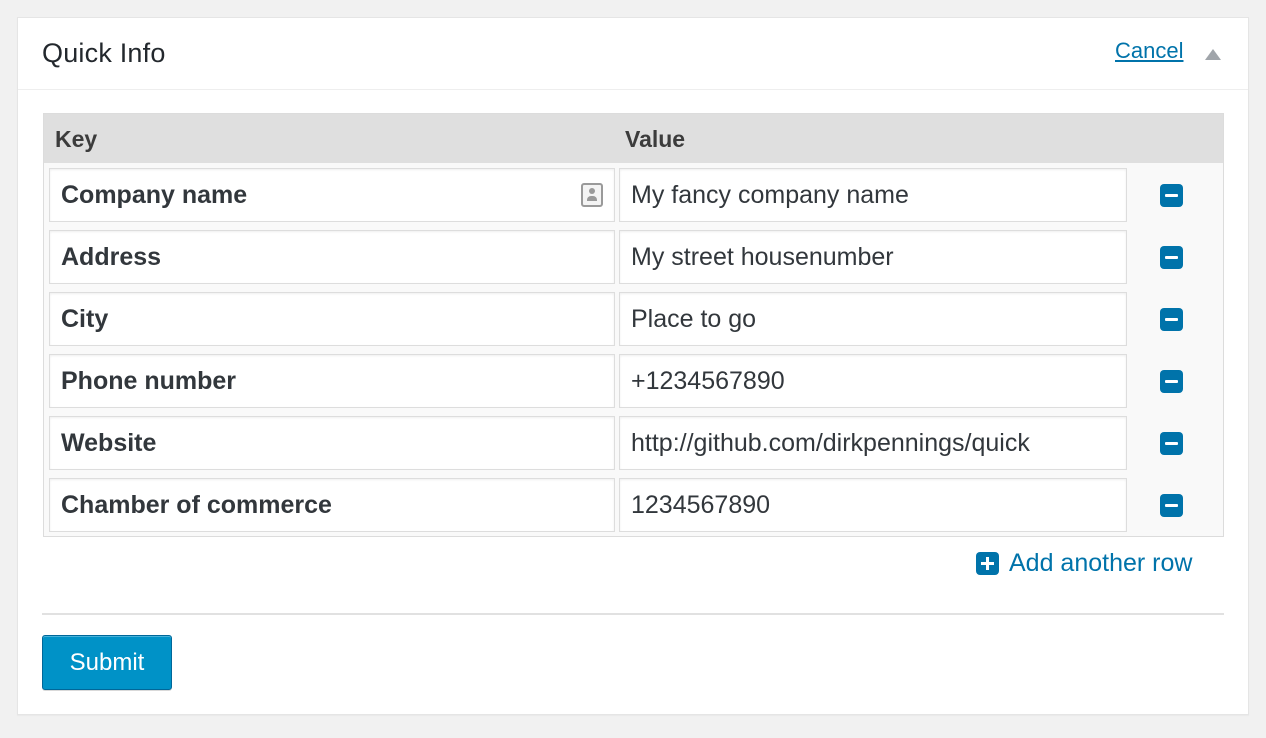 The height and width of the screenshot is (738, 1266). I want to click on table-row: Chamber of commerce 1234567890, so click(633, 505).